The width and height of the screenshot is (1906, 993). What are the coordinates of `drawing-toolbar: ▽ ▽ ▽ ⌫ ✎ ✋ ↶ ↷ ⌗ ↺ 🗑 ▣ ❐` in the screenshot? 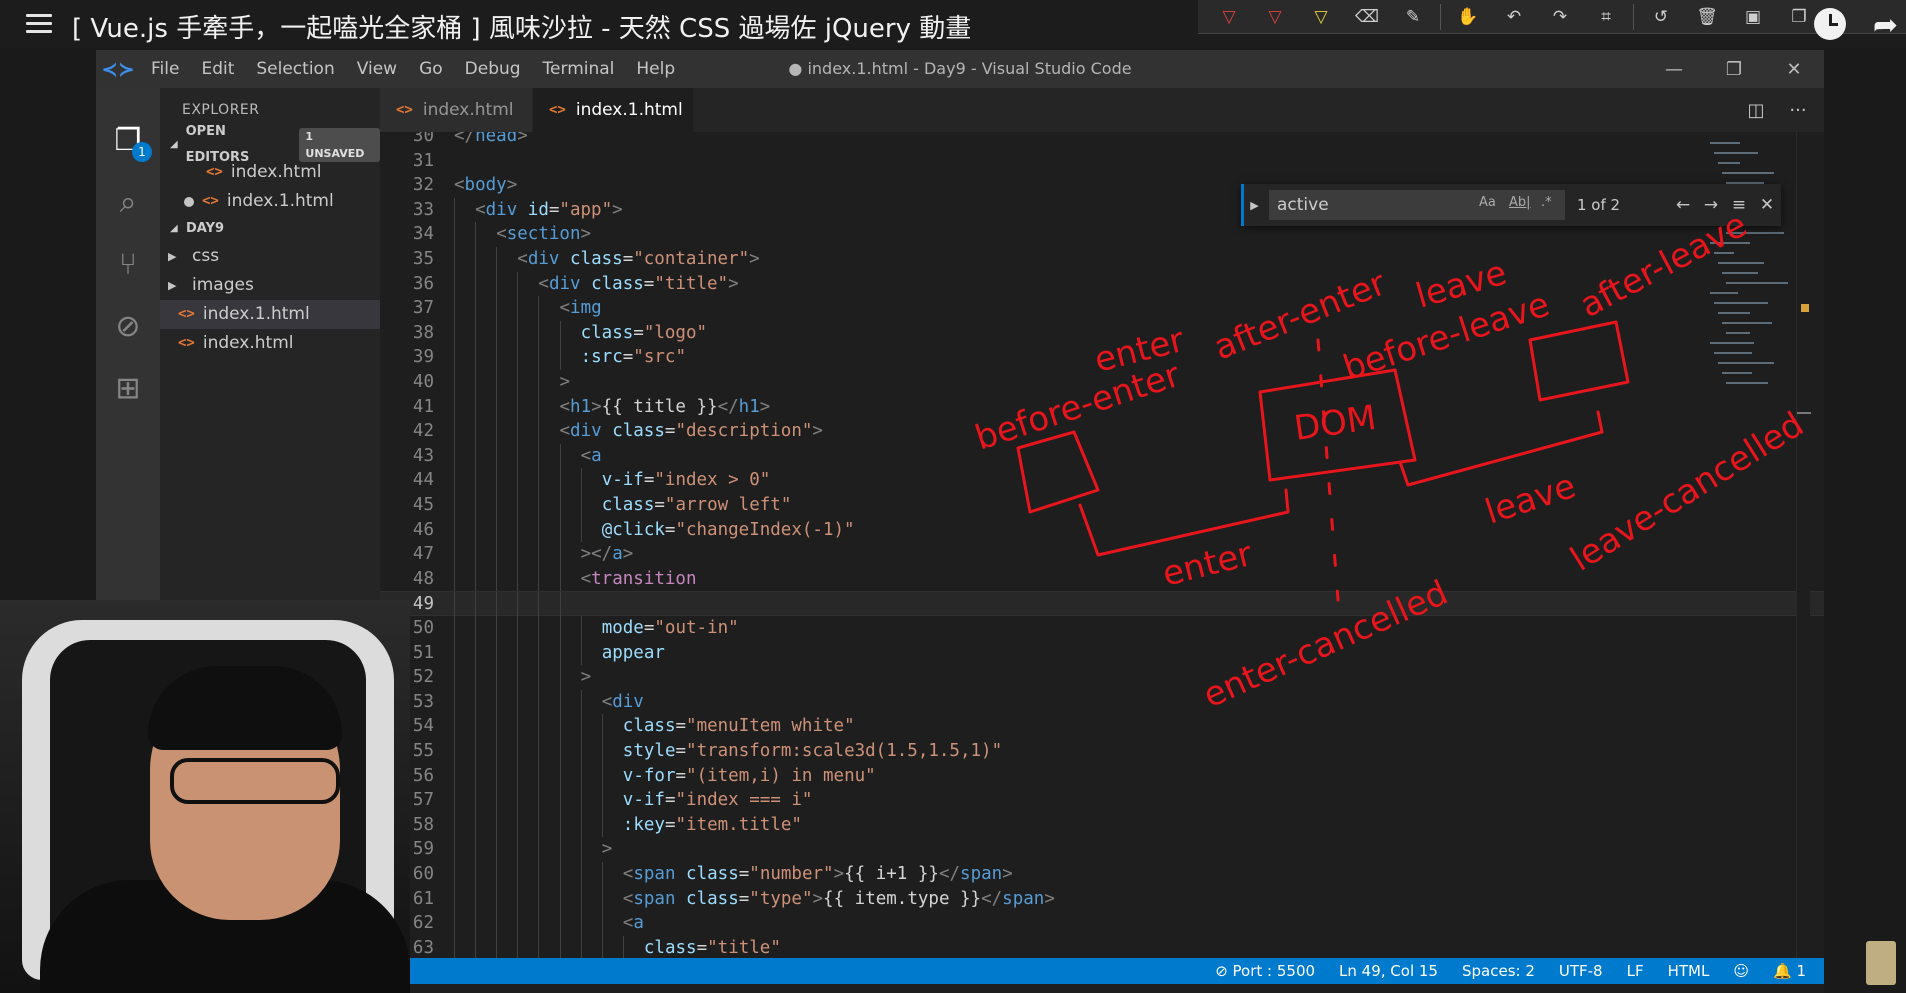 It's located at (1552, 17).